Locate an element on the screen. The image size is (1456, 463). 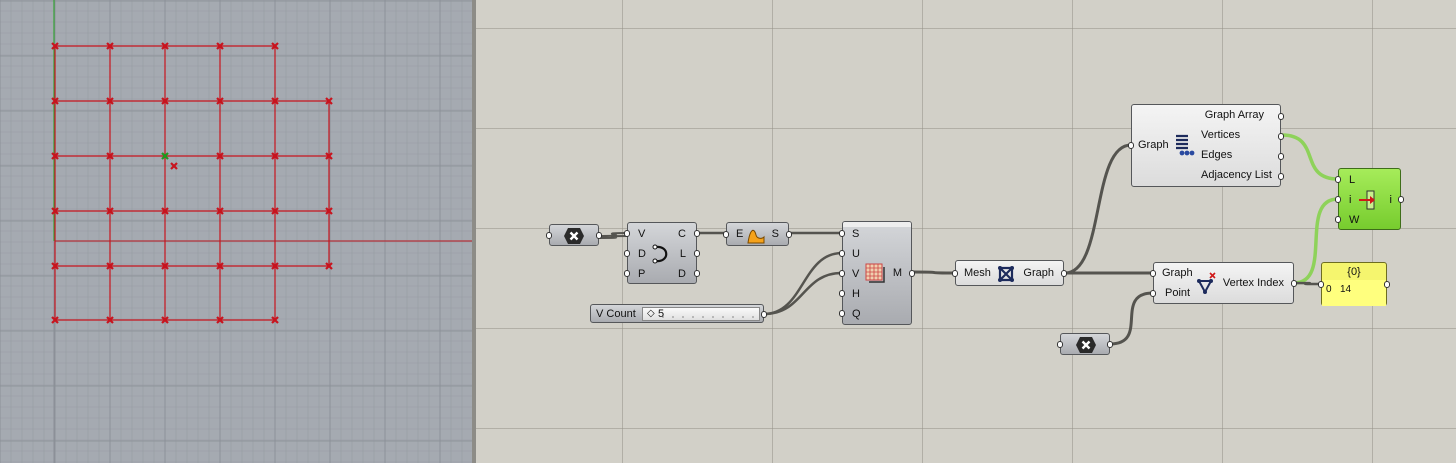
slider-grip-icon: ◇ is located at coordinates (651, 314).